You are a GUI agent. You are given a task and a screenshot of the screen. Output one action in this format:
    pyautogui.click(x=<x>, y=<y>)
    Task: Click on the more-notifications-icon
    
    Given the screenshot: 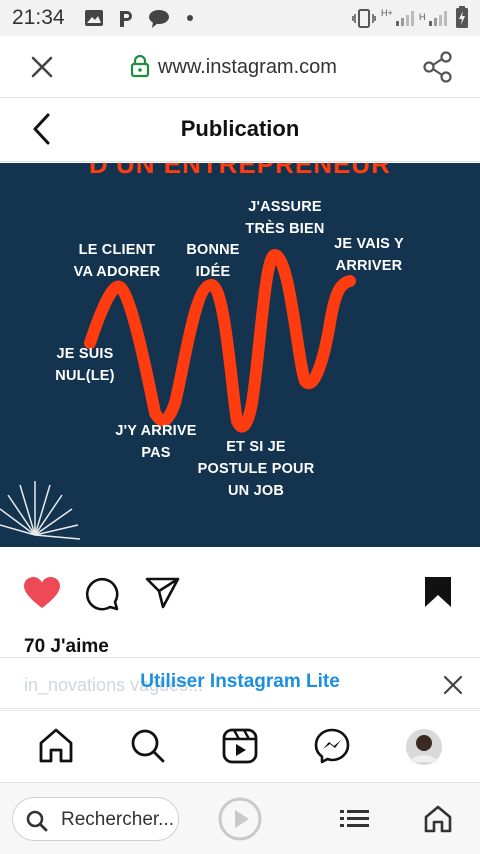 What is the action you would take?
    pyautogui.click(x=190, y=18)
    